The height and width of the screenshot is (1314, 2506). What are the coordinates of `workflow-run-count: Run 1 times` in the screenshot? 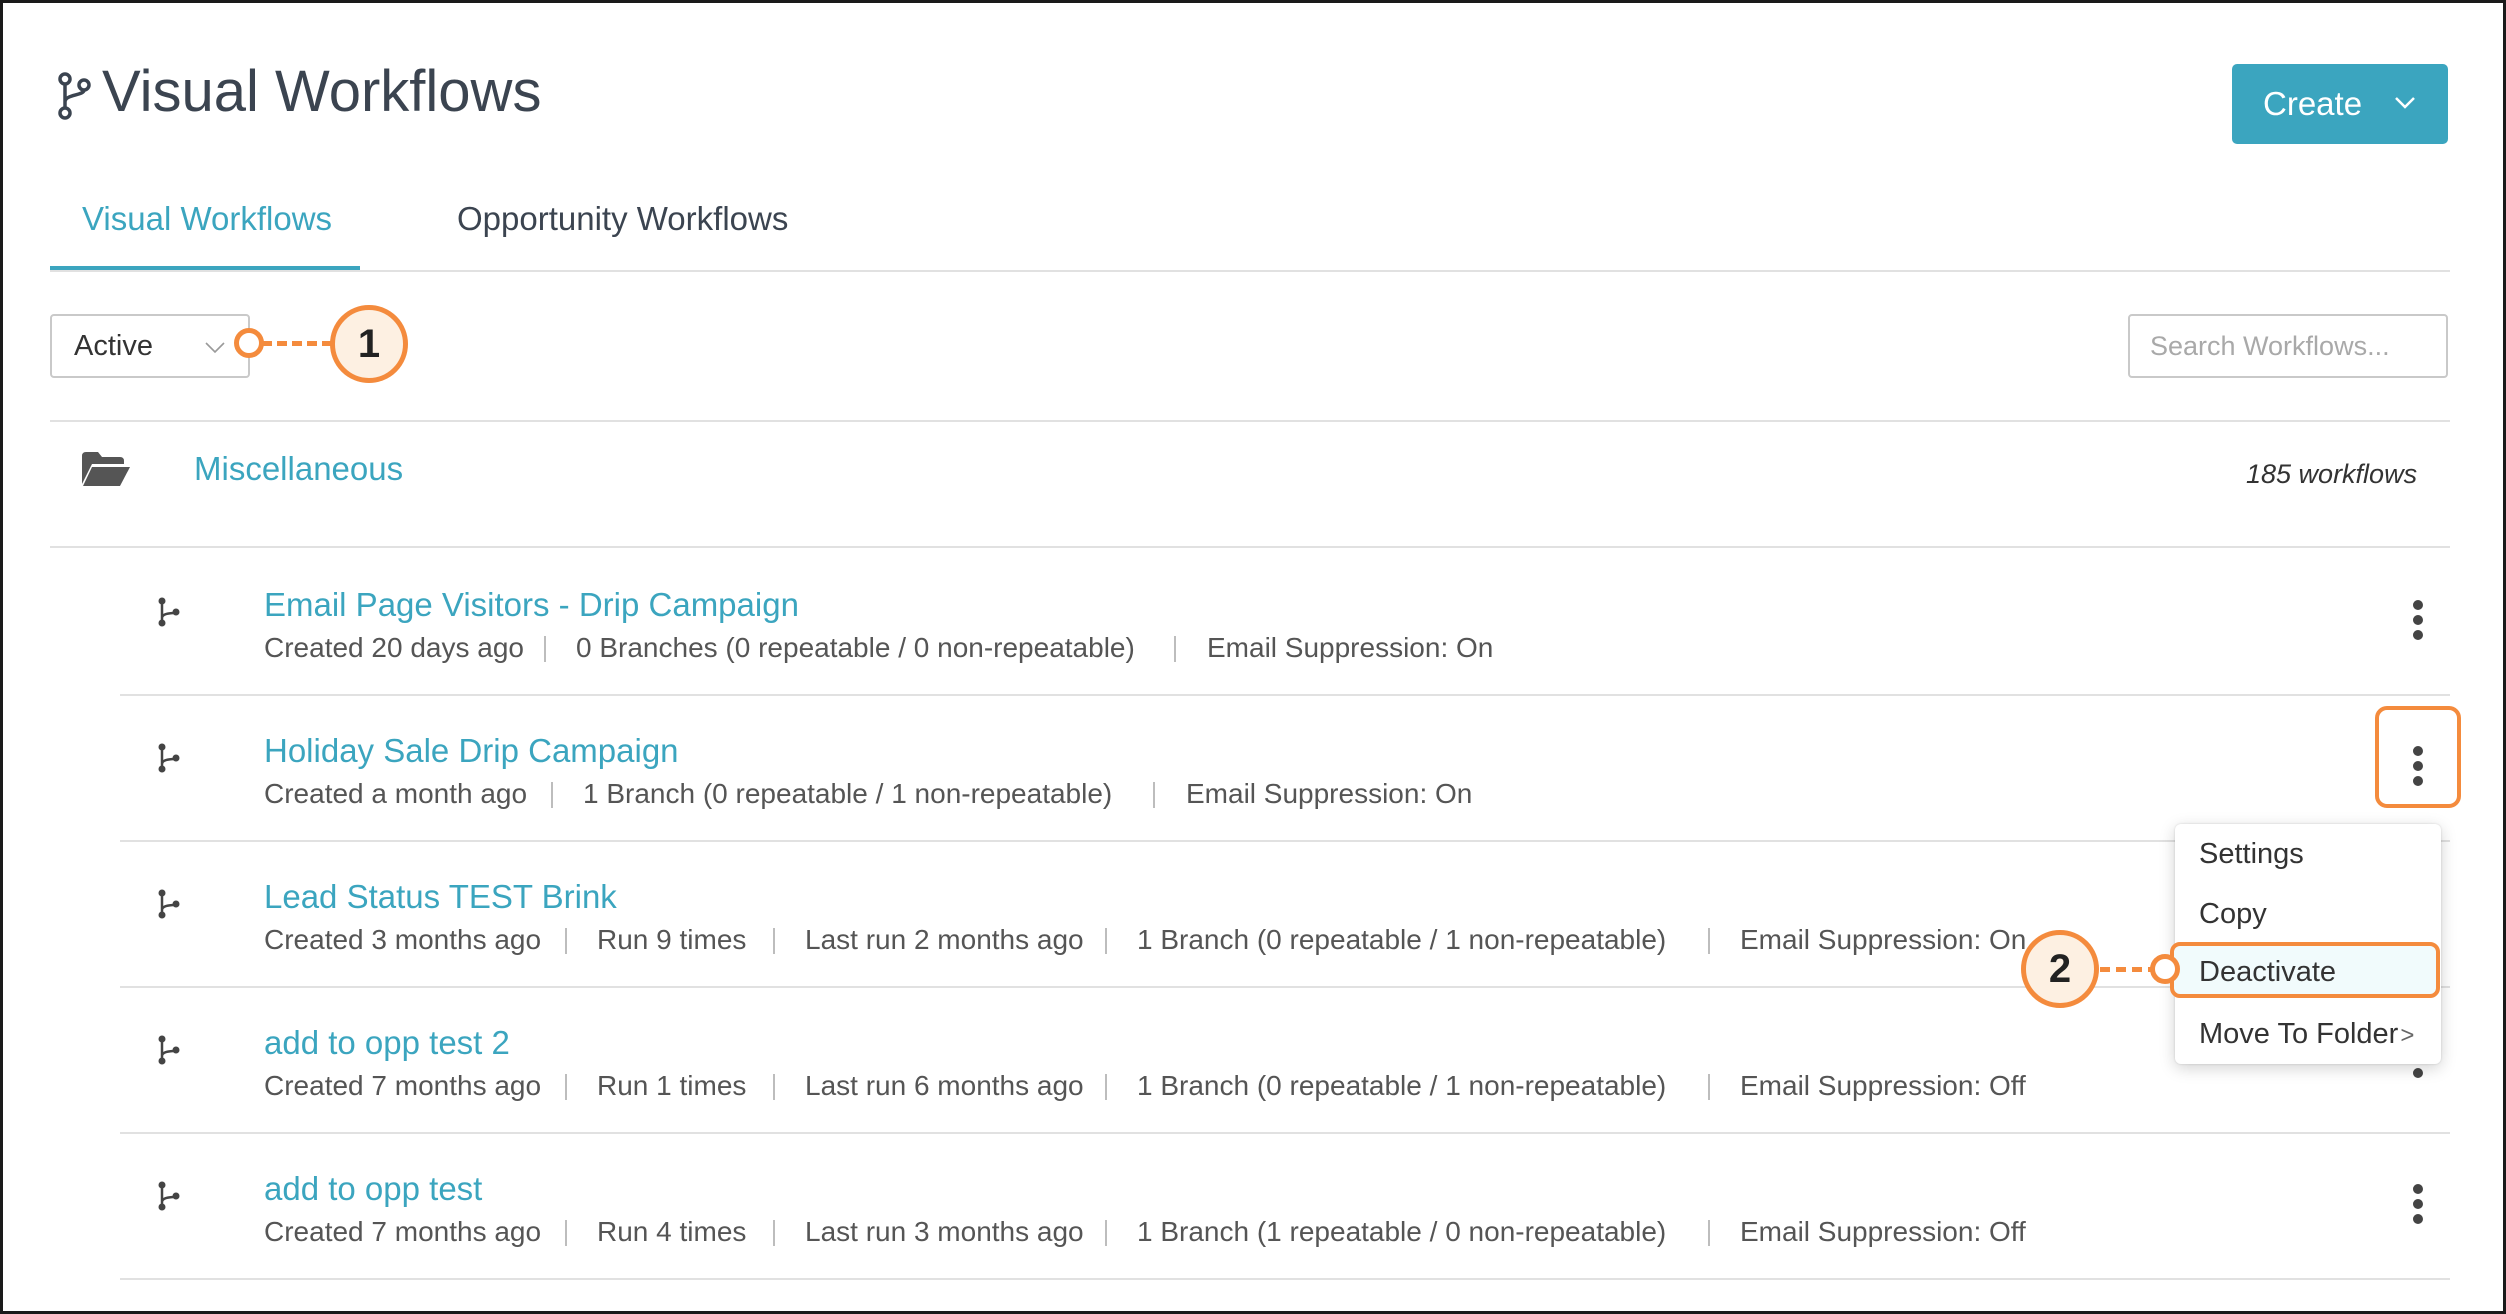 It's located at (672, 1085).